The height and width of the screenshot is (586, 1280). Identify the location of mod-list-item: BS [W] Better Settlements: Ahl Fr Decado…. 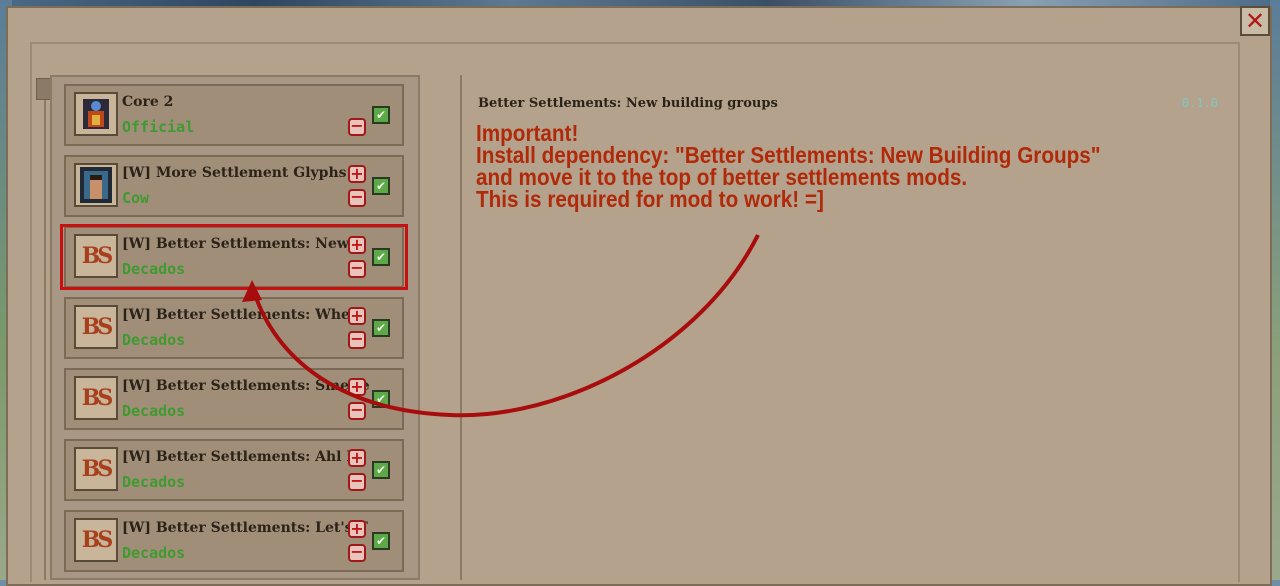
(234, 470).